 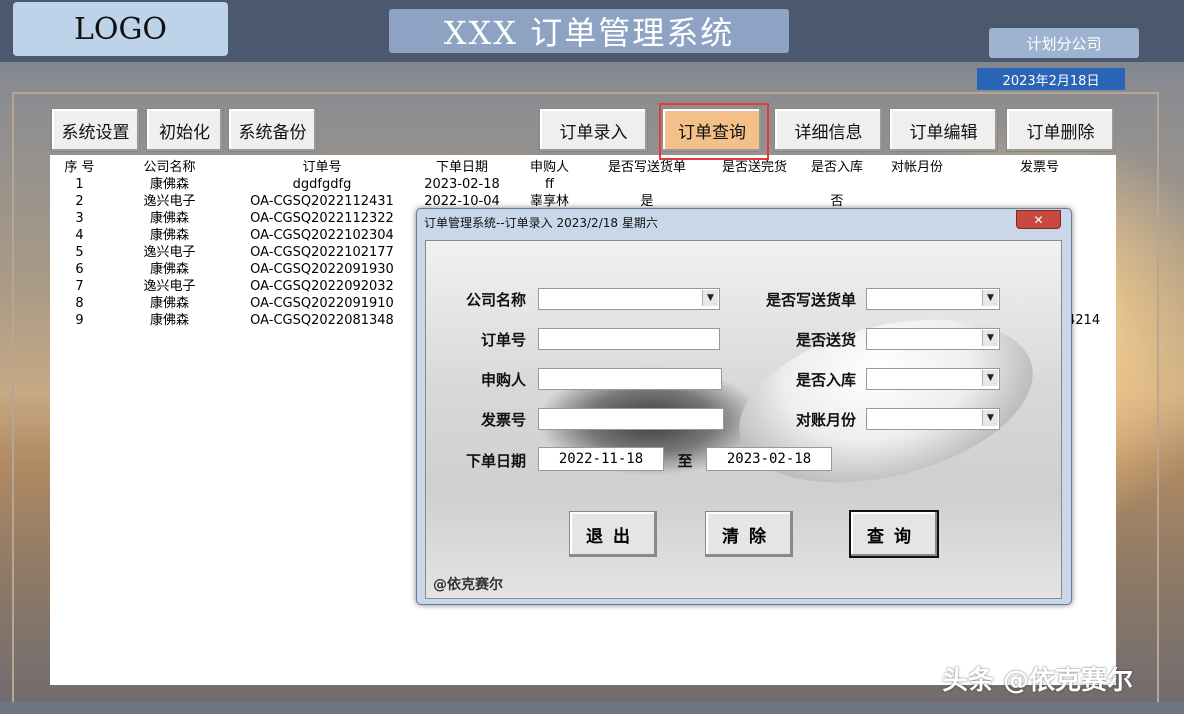 What do you see at coordinates (592, 708) in the screenshot?
I see `bottom-strip` at bounding box center [592, 708].